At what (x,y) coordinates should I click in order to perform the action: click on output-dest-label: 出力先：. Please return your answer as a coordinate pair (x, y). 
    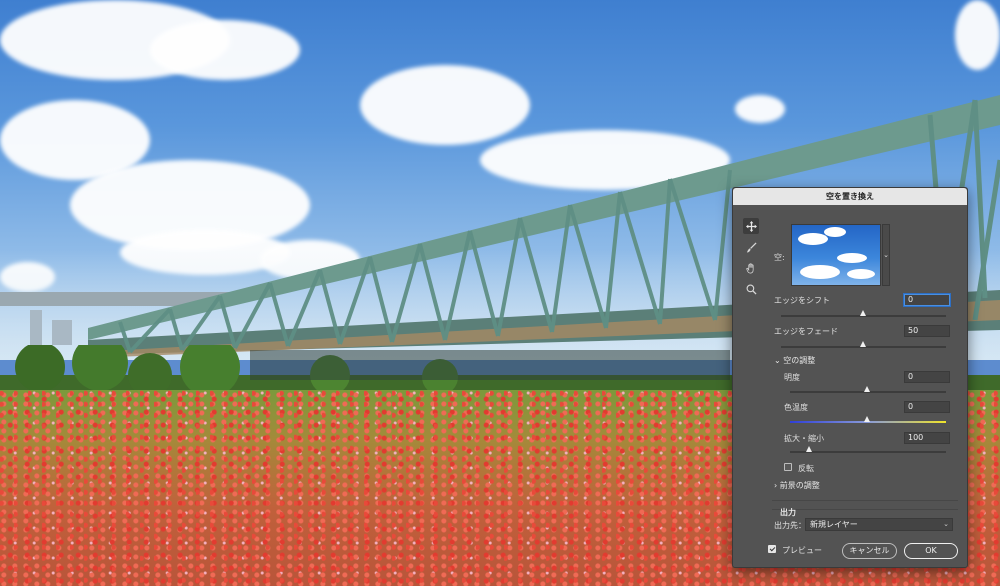
    Looking at the image, I should click on (790, 525).